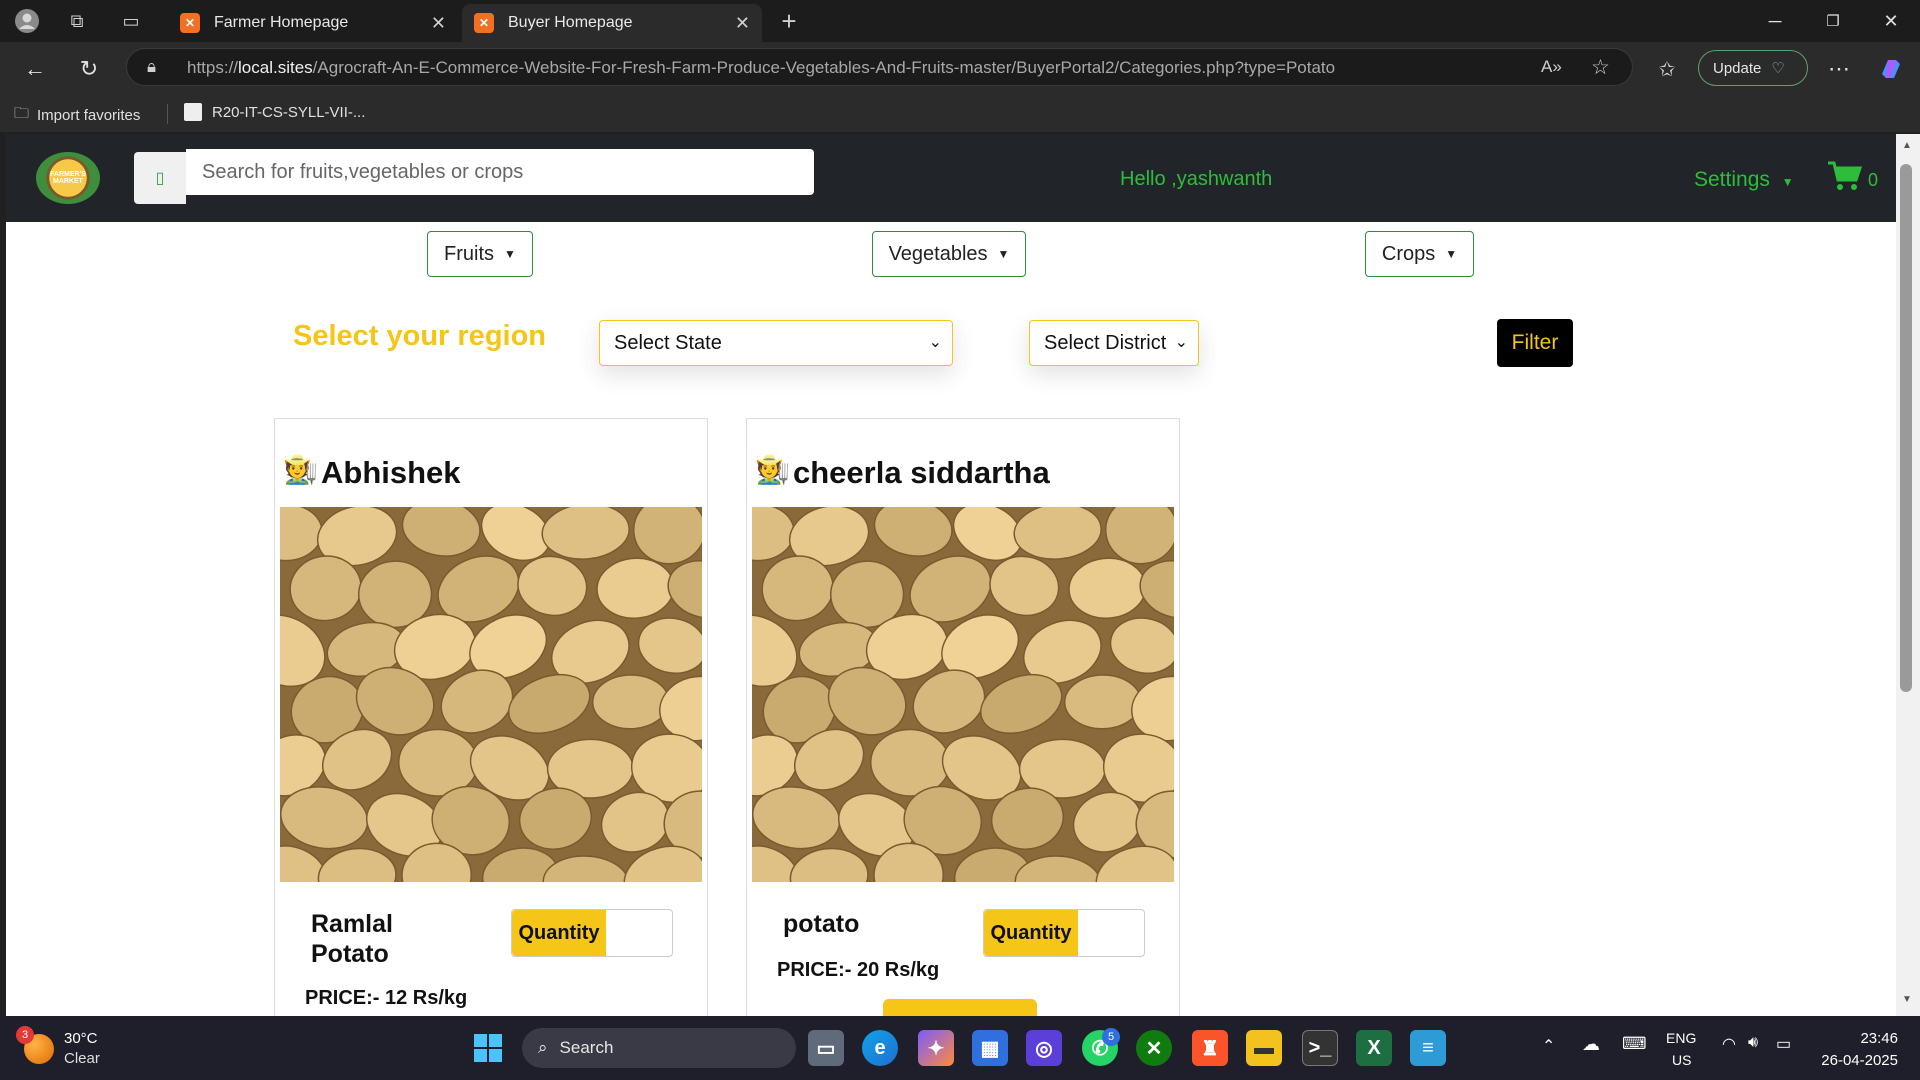  Describe the element at coordinates (826, 1048) in the screenshot. I see `task-view-icon: ▭` at that location.